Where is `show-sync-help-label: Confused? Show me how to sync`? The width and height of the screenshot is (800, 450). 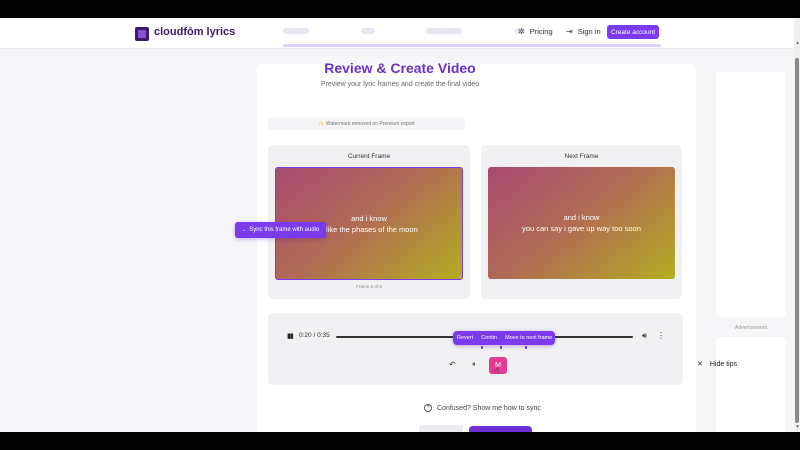 show-sync-help-label: Confused? Show me how to sync is located at coordinates (489, 408).